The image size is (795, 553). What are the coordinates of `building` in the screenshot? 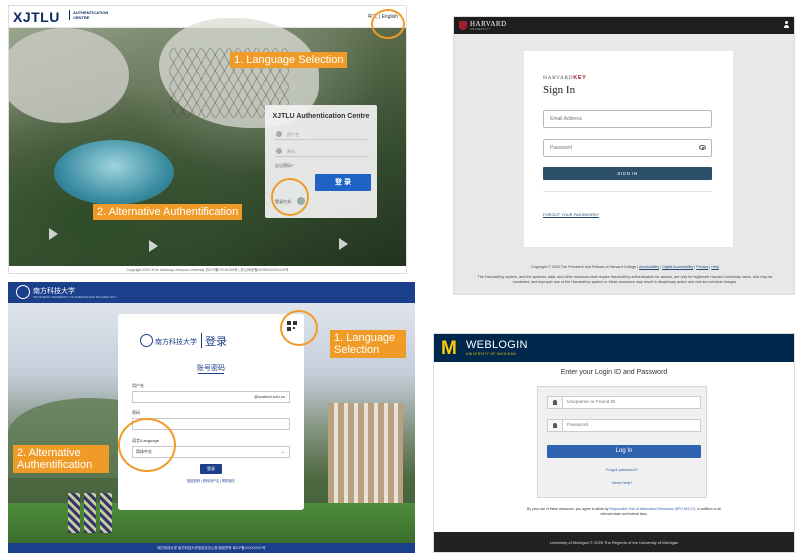 It's located at (365, 455).